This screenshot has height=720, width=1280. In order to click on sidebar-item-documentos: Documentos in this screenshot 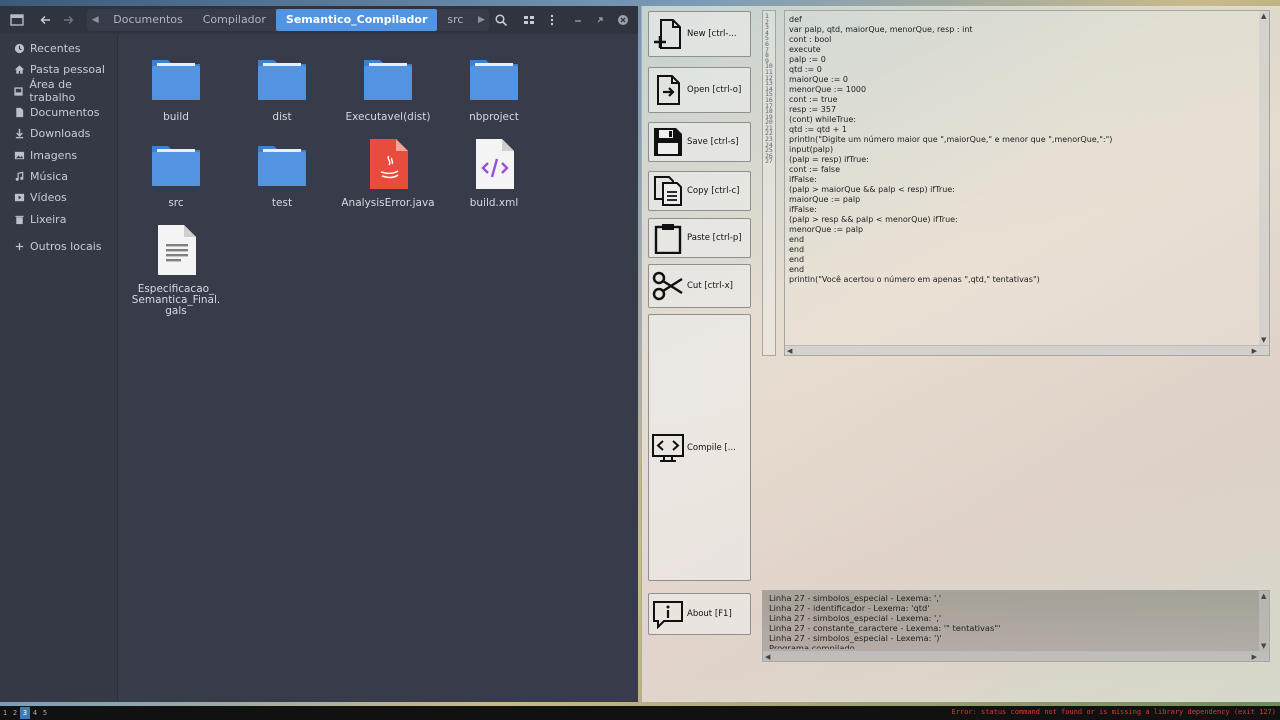, I will do `click(58, 112)`.